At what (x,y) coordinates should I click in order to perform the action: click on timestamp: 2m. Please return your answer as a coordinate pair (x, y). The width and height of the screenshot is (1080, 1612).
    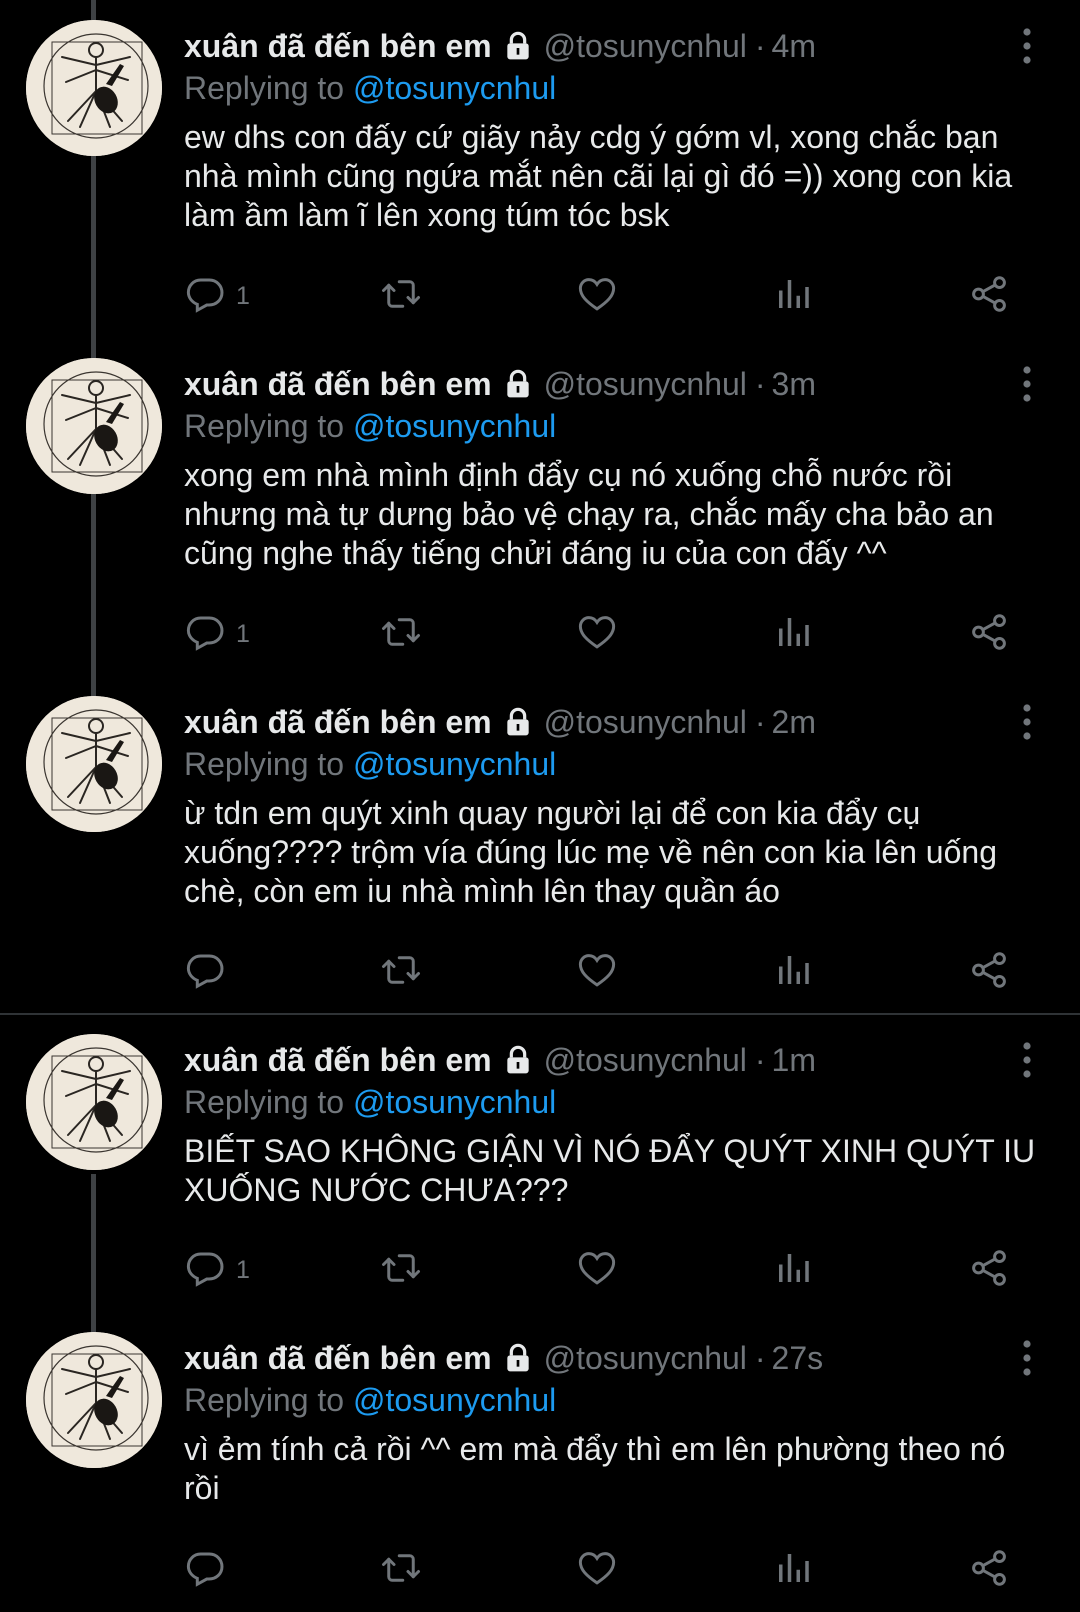
    Looking at the image, I should click on (794, 722).